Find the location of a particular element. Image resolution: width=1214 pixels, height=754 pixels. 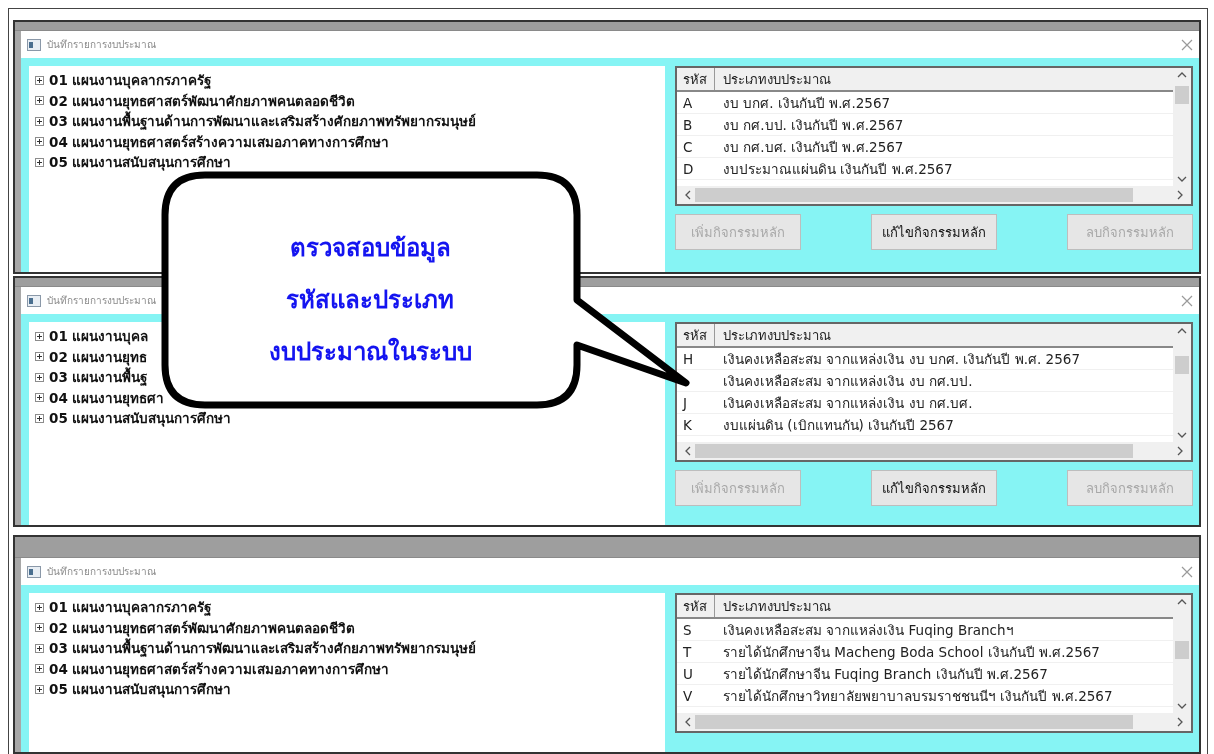

app-icon is located at coordinates (34, 300).